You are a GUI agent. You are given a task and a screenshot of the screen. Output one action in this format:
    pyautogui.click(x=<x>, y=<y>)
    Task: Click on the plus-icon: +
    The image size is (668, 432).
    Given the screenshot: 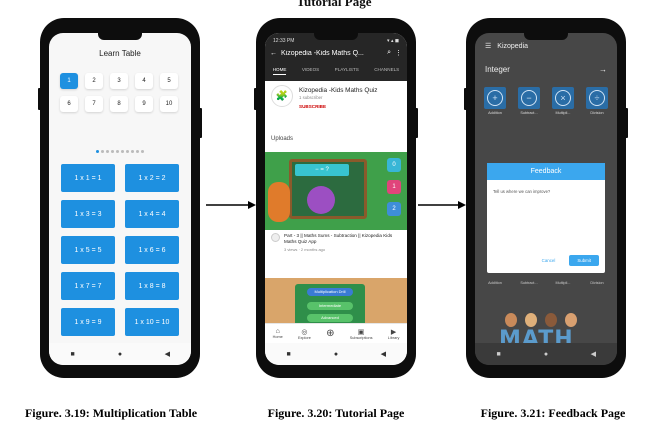 What is the action you would take?
    pyautogui.click(x=495, y=98)
    